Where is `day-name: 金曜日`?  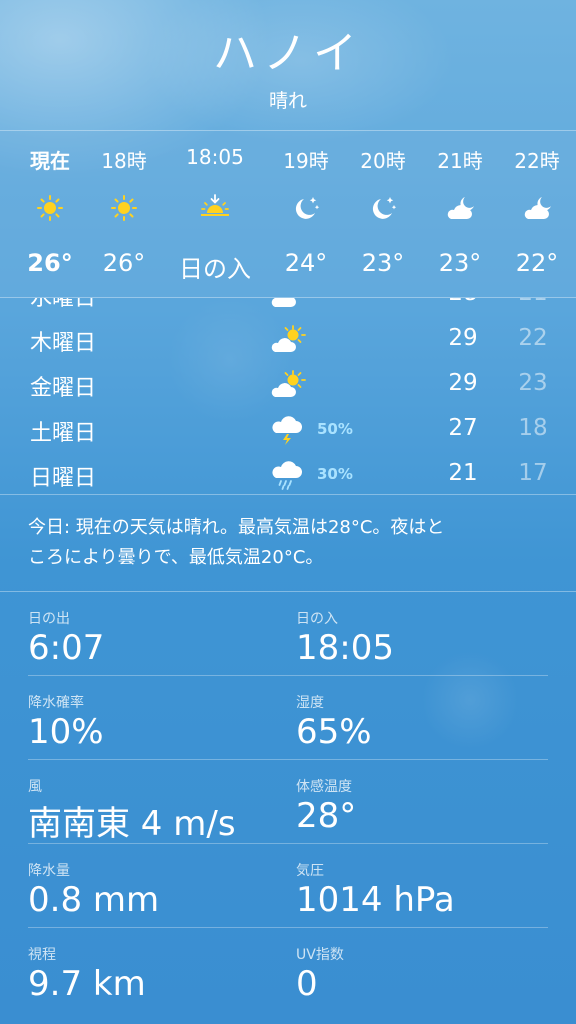
day-name: 金曜日 is located at coordinates (63, 388).